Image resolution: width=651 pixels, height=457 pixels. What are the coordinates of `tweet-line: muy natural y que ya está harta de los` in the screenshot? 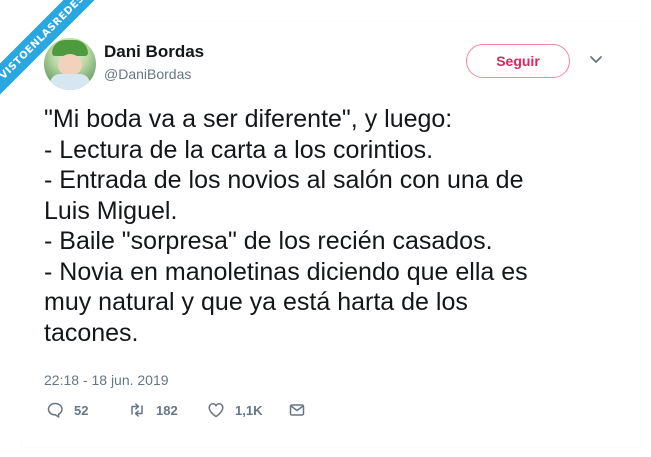 It's located at (256, 302).